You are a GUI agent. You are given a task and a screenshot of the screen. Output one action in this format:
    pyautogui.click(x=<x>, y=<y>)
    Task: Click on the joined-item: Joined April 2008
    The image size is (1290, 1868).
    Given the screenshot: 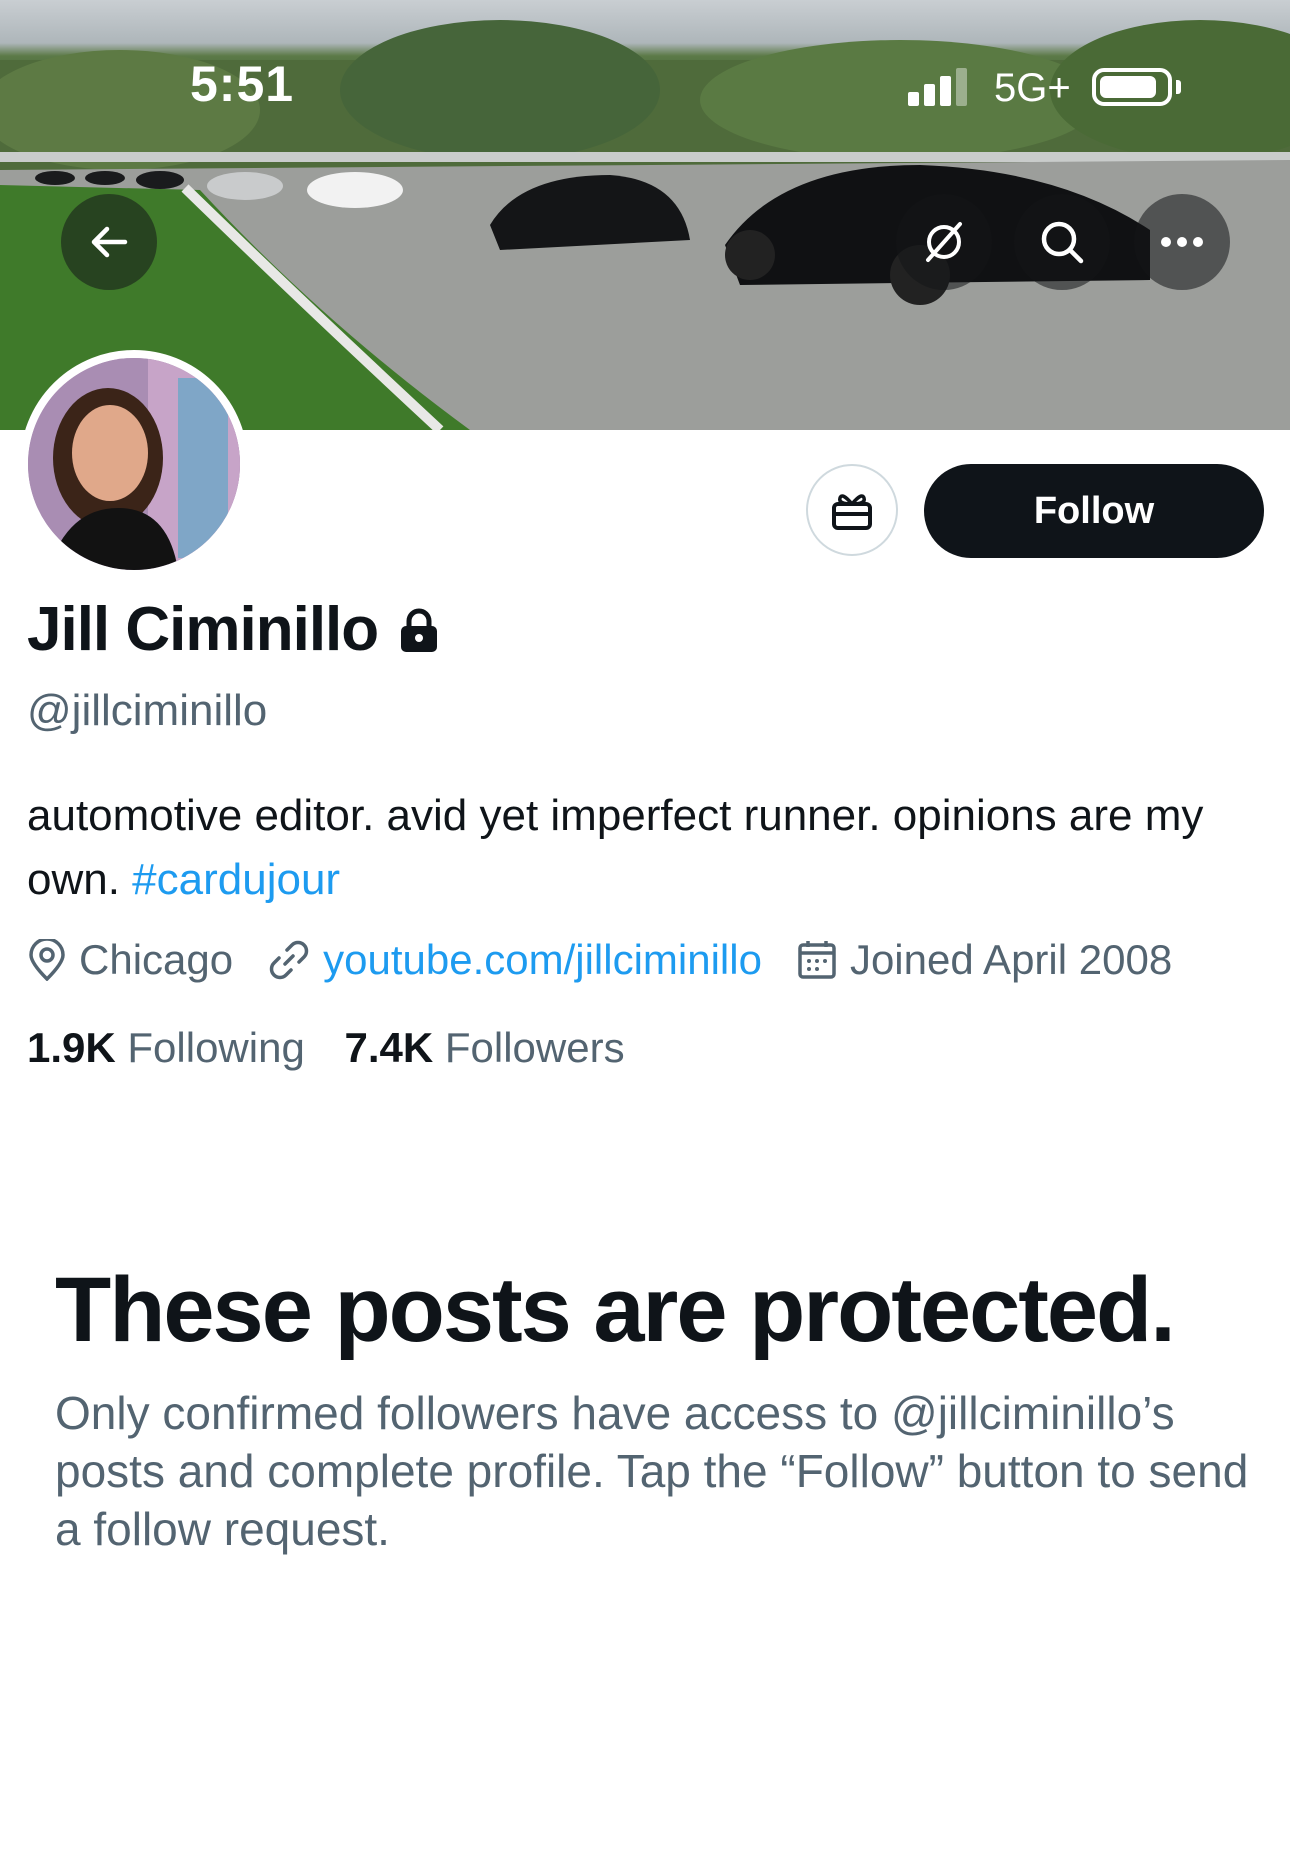 What is the action you would take?
    pyautogui.click(x=984, y=960)
    